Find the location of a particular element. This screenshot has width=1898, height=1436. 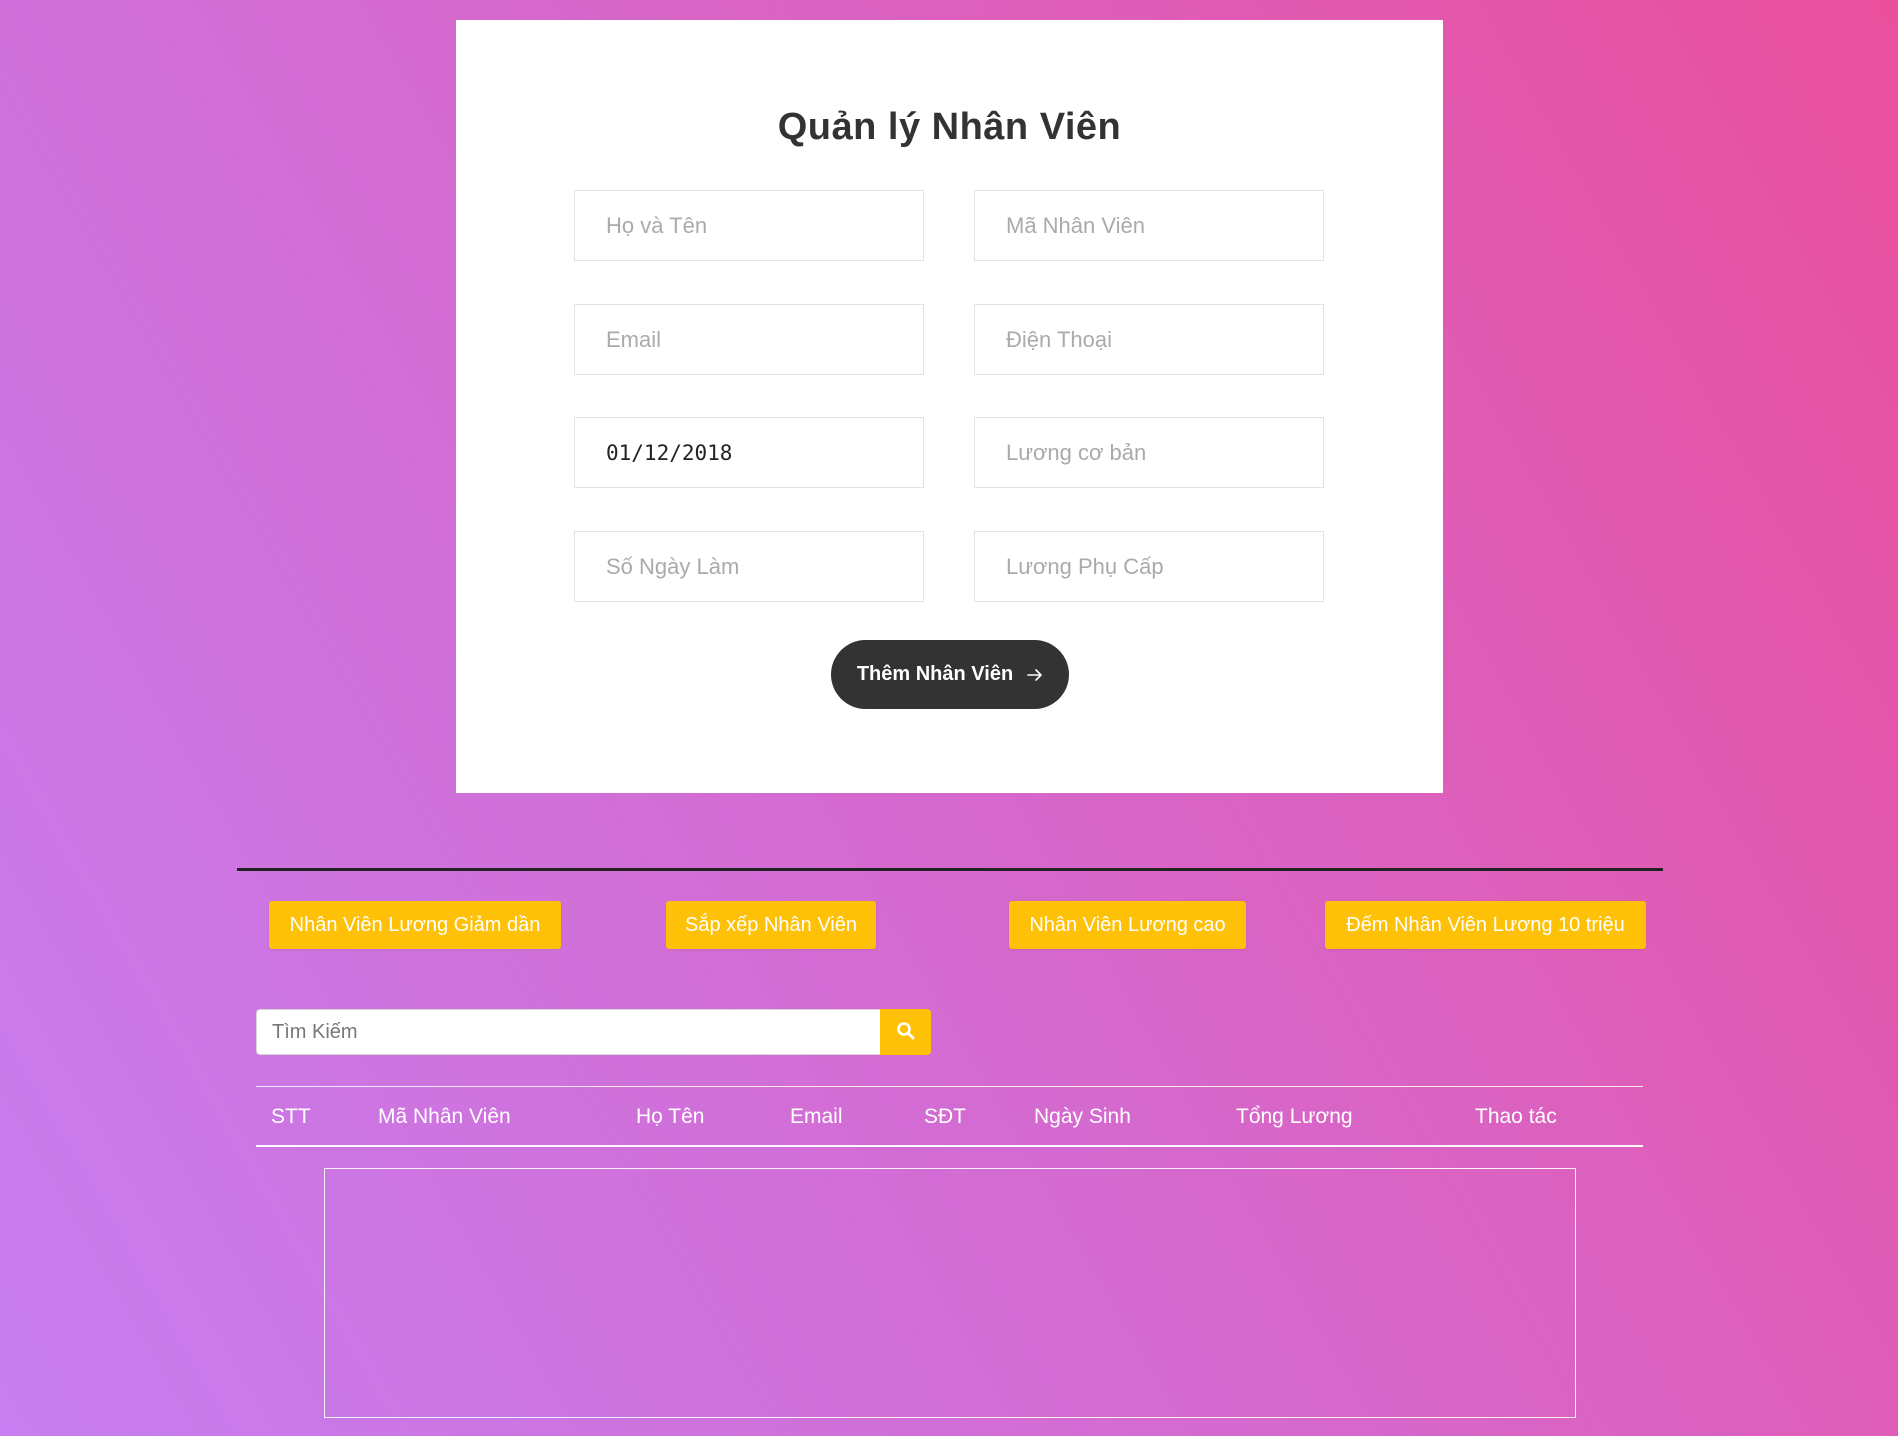

arrow-right-icon is located at coordinates (1035, 675).